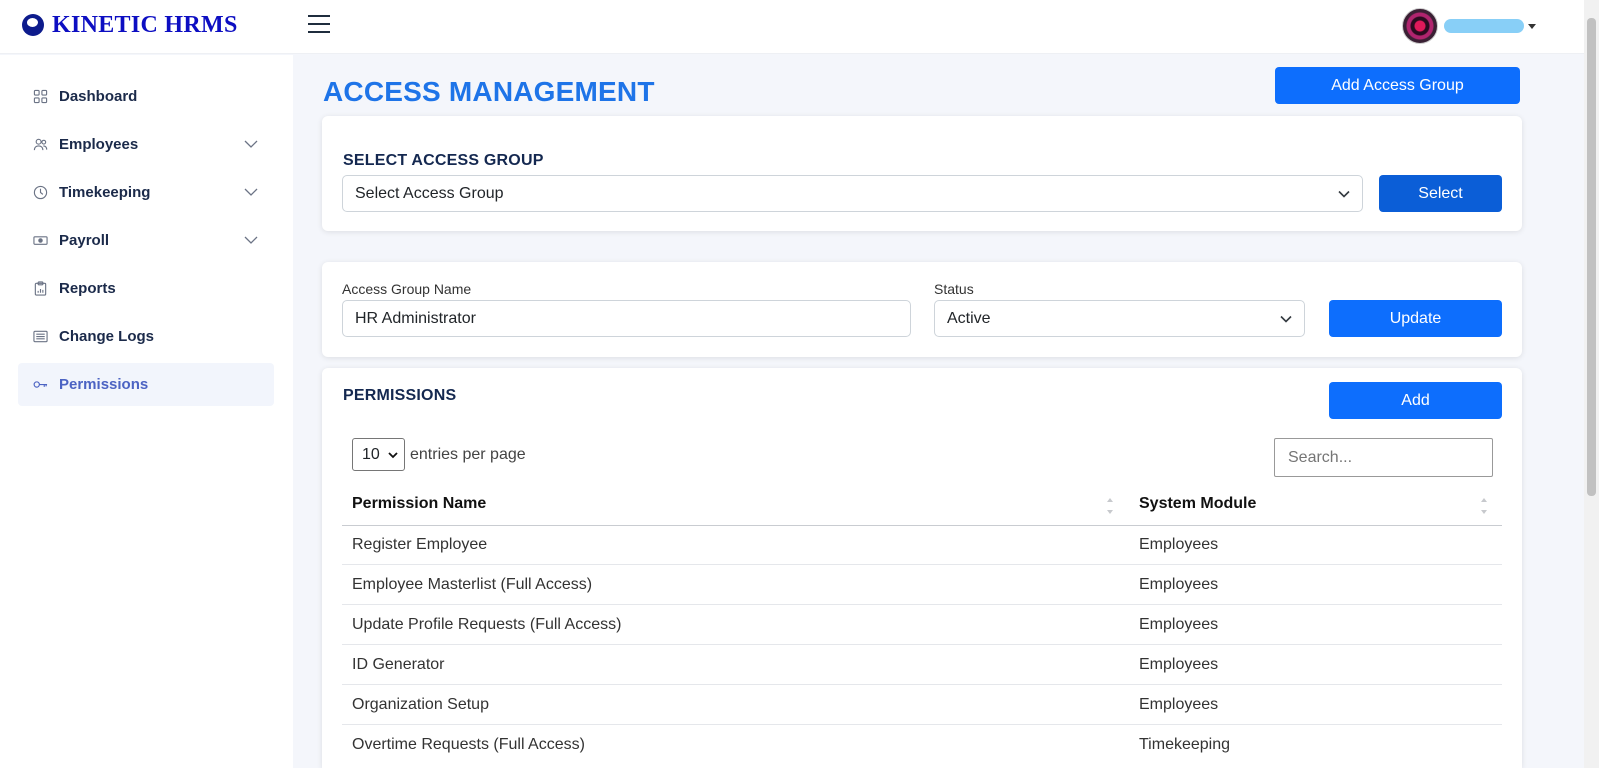 This screenshot has height=768, width=1599. I want to click on sidebar-item-label: Permissions, so click(104, 384).